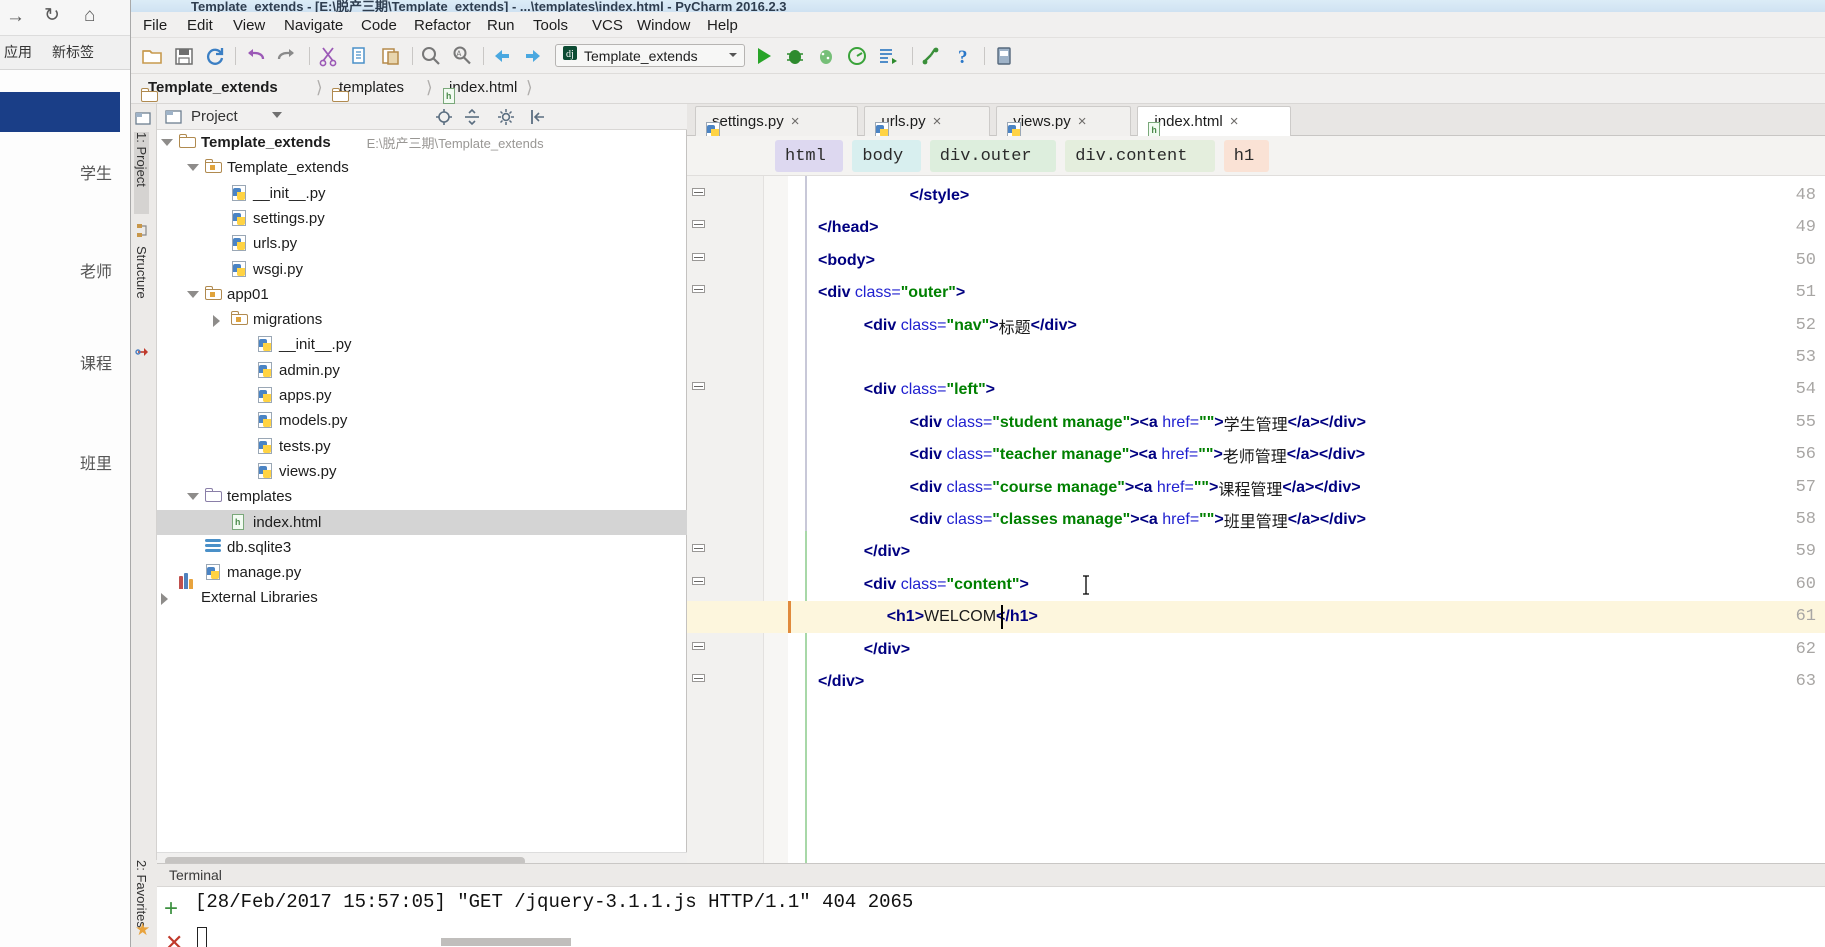  I want to click on tree-item-template-extends: Template_extends E:\脱产三期\Template_extends, so click(422, 142).